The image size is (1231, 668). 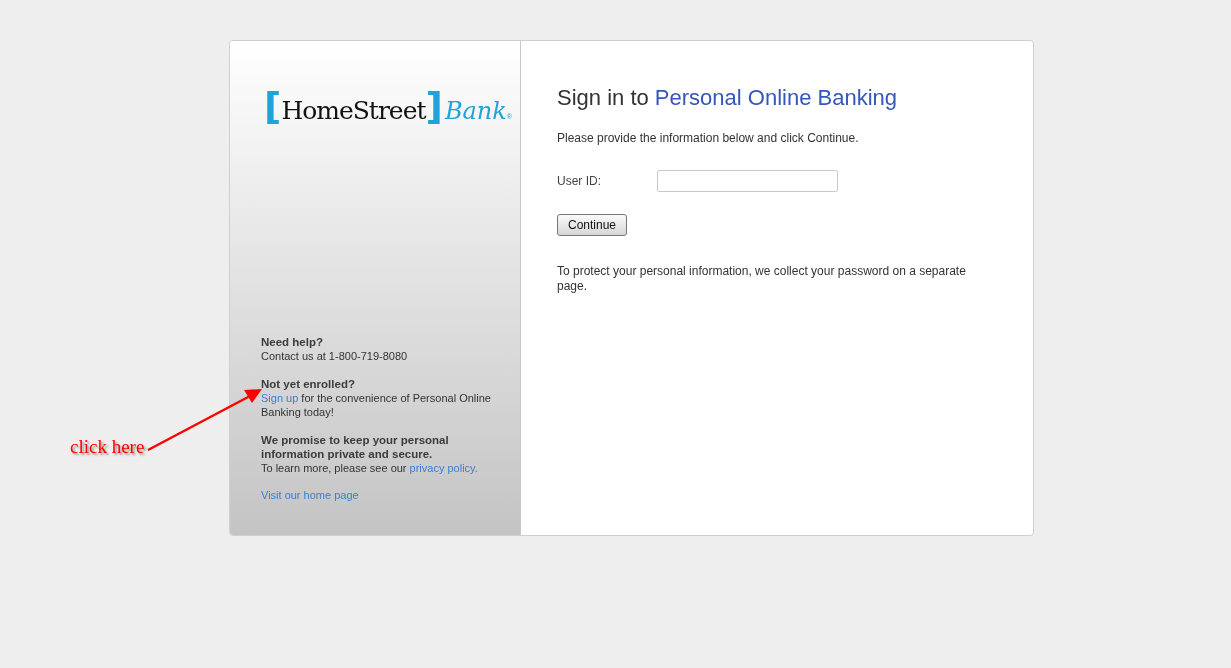 What do you see at coordinates (370, 468) in the screenshot?
I see `privacy-text: To learn more, please see our privacy policy.` at bounding box center [370, 468].